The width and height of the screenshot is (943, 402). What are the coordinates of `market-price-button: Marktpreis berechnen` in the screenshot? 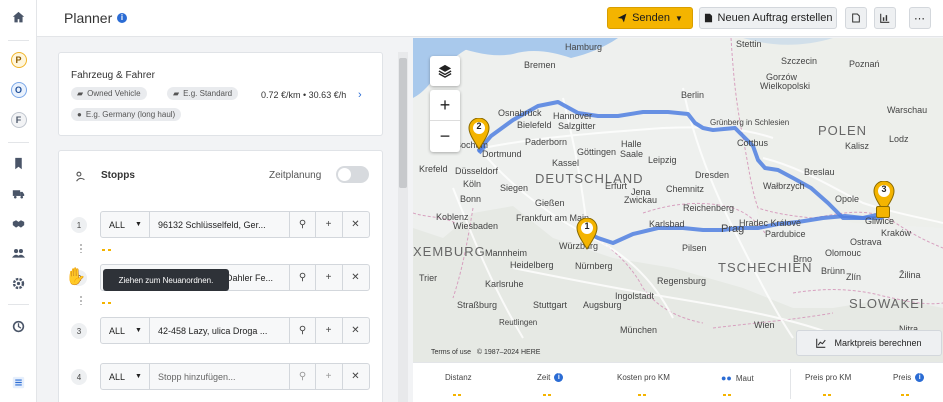 It's located at (869, 343).